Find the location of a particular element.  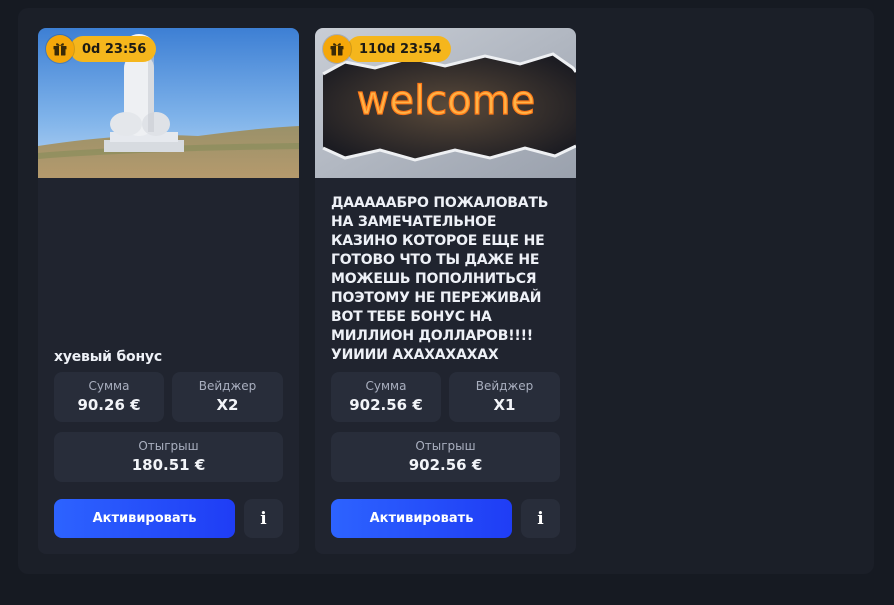

wager-win-value: 902.56 € is located at coordinates (445, 465).